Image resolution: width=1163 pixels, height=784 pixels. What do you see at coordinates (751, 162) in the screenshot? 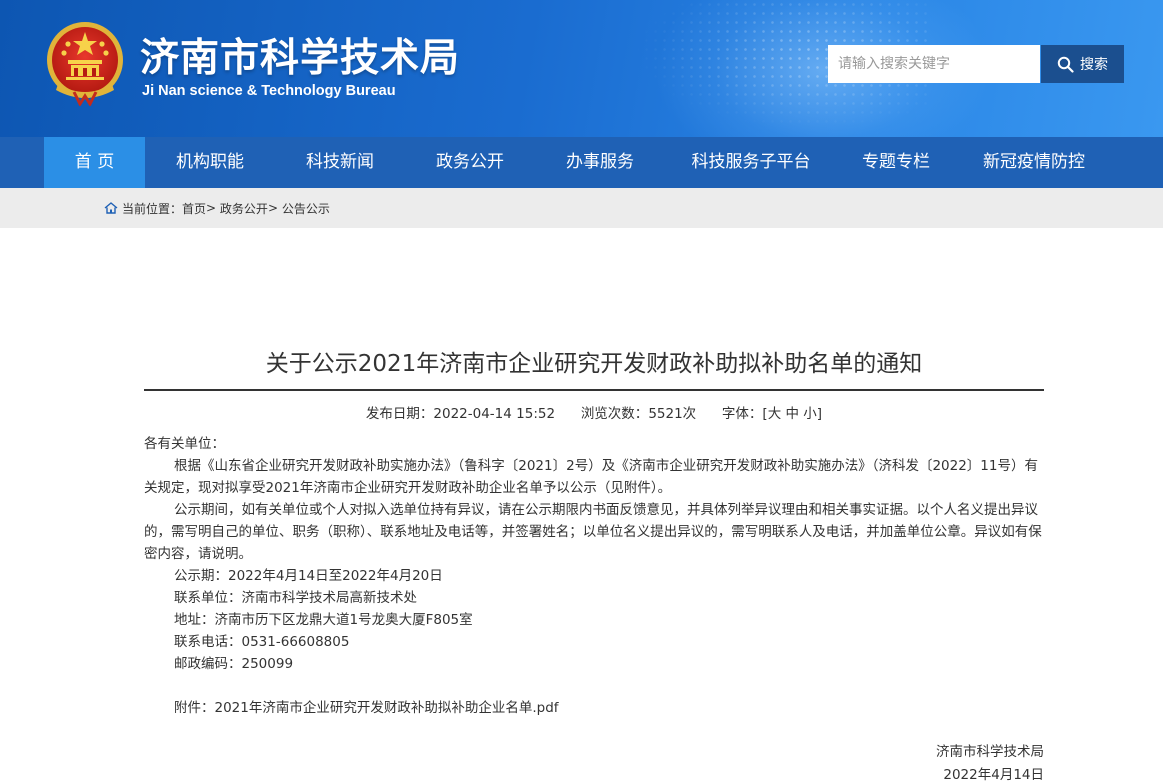
I see `nav-item-sub-platform: 科技服务子平台` at bounding box center [751, 162].